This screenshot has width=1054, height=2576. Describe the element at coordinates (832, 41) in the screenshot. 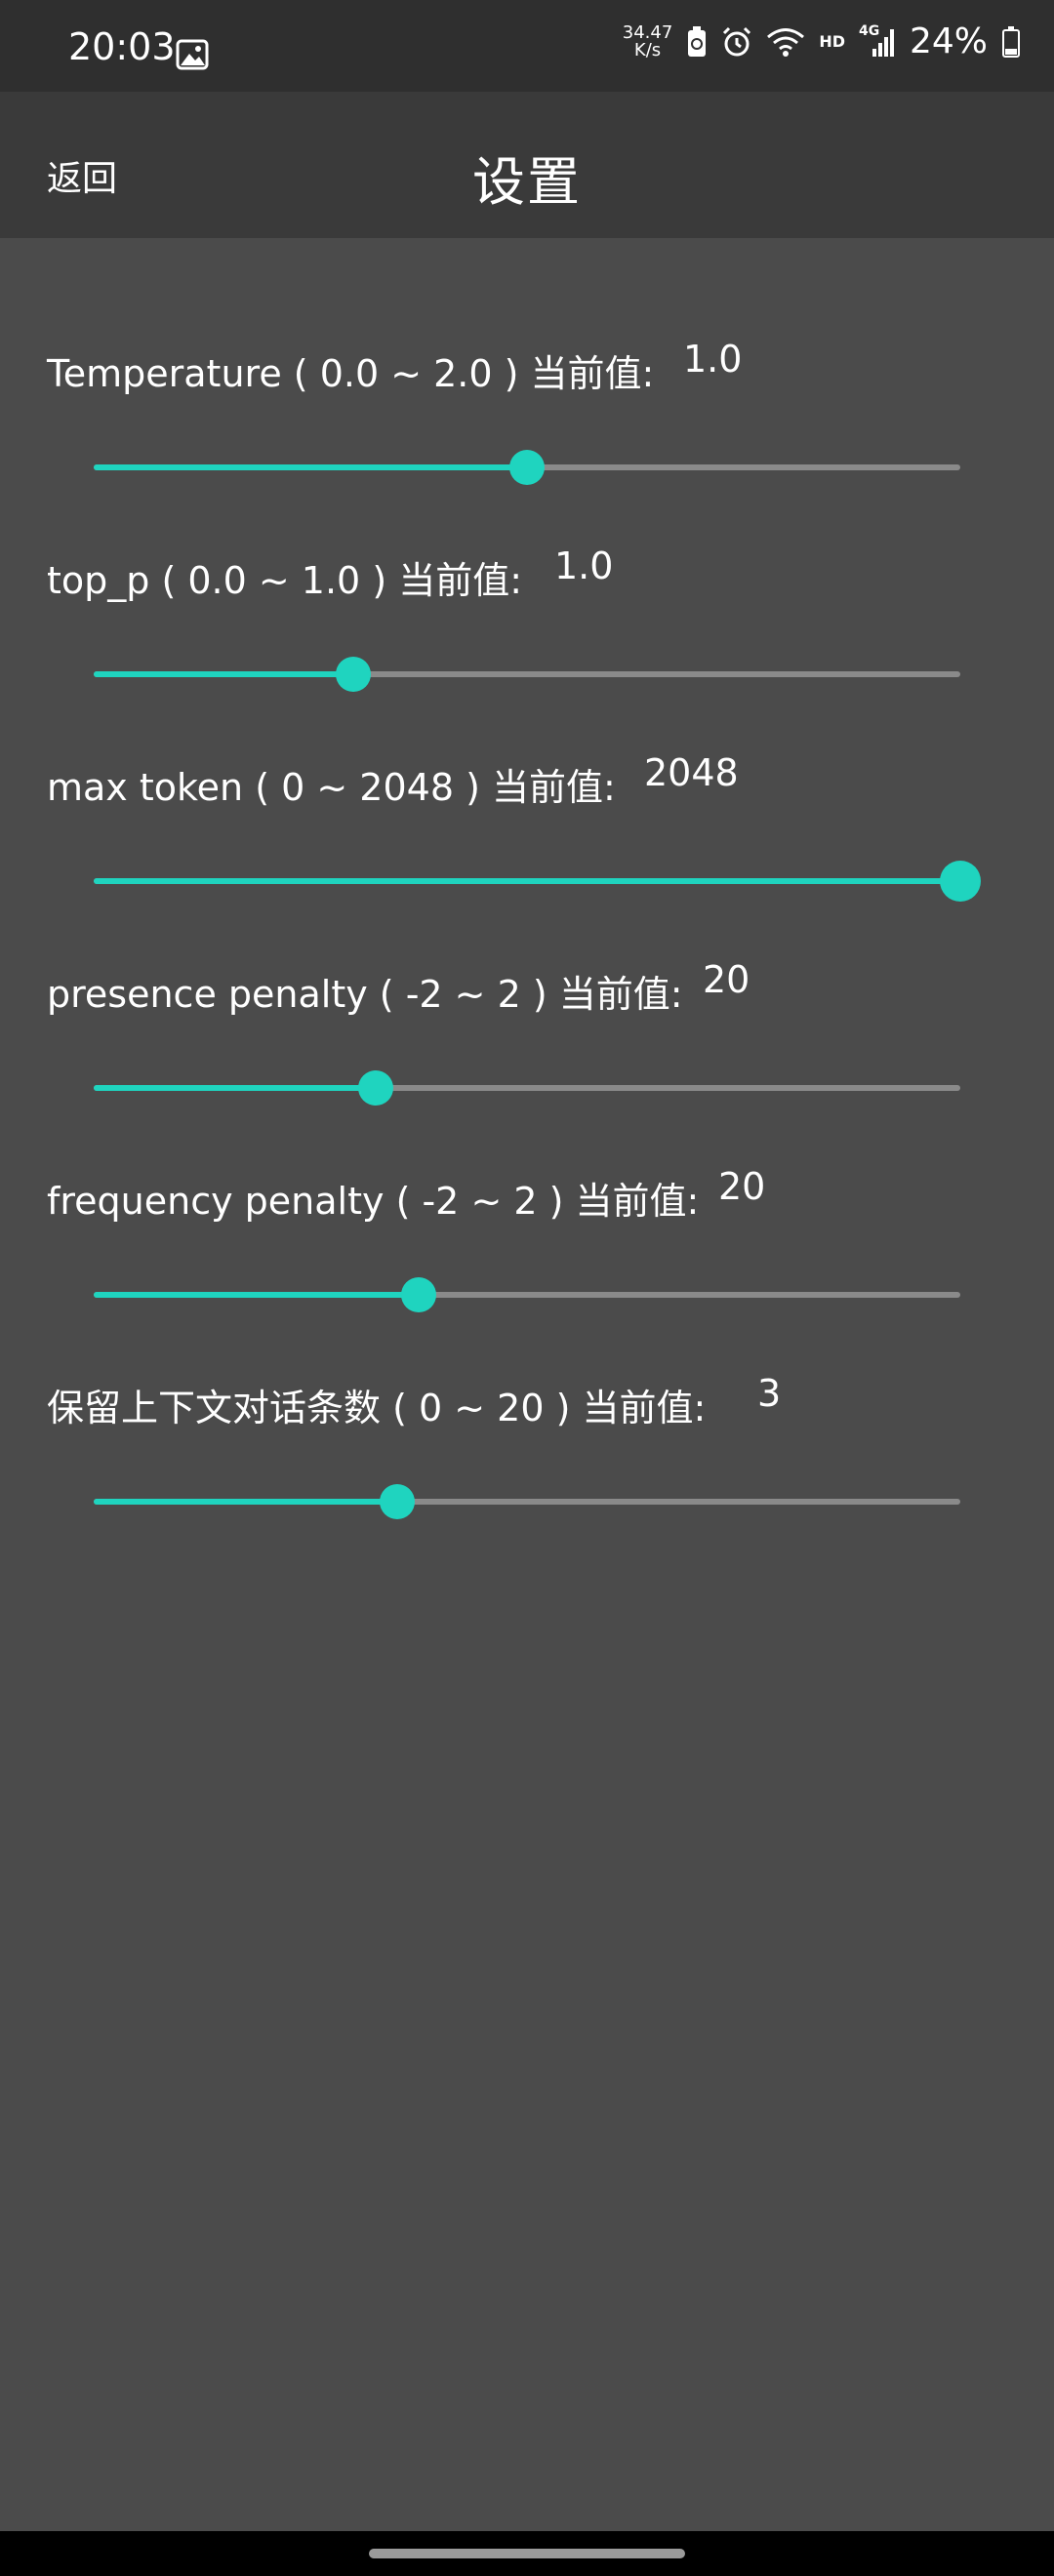

I see `hd-indicator: HD` at that location.